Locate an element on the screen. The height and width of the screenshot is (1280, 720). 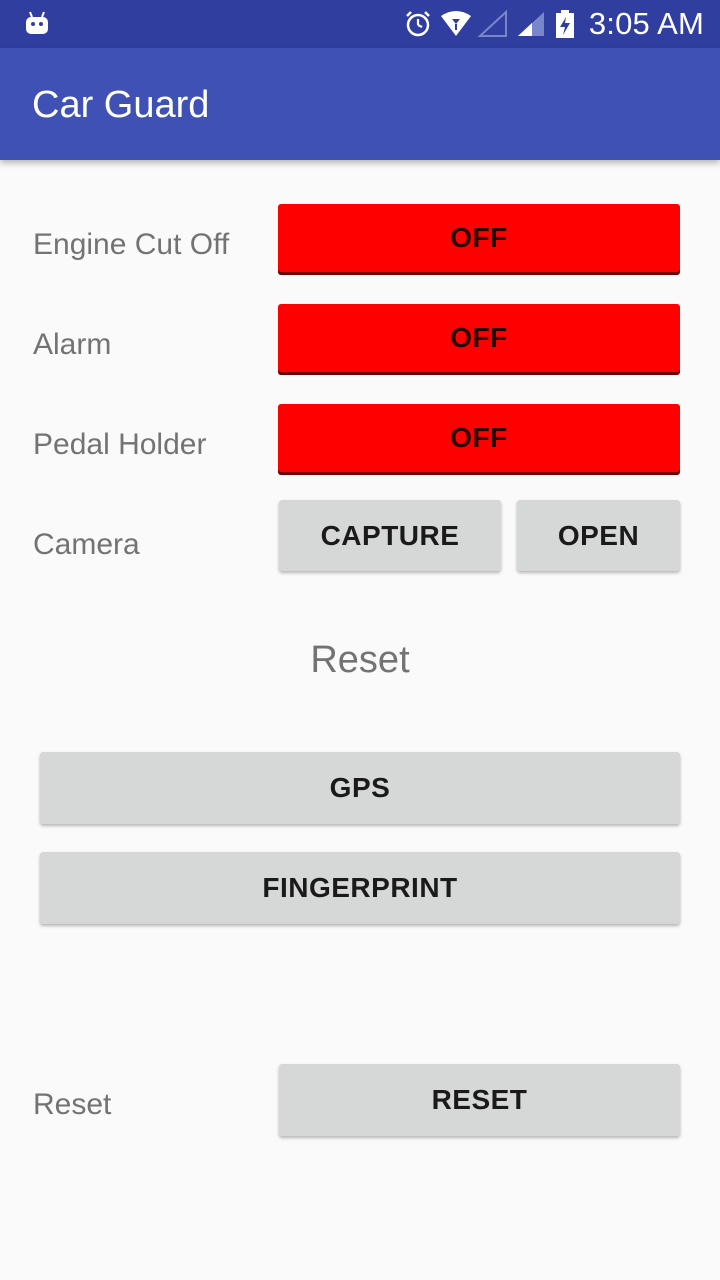
app-title: Car Guard is located at coordinates (121, 105).